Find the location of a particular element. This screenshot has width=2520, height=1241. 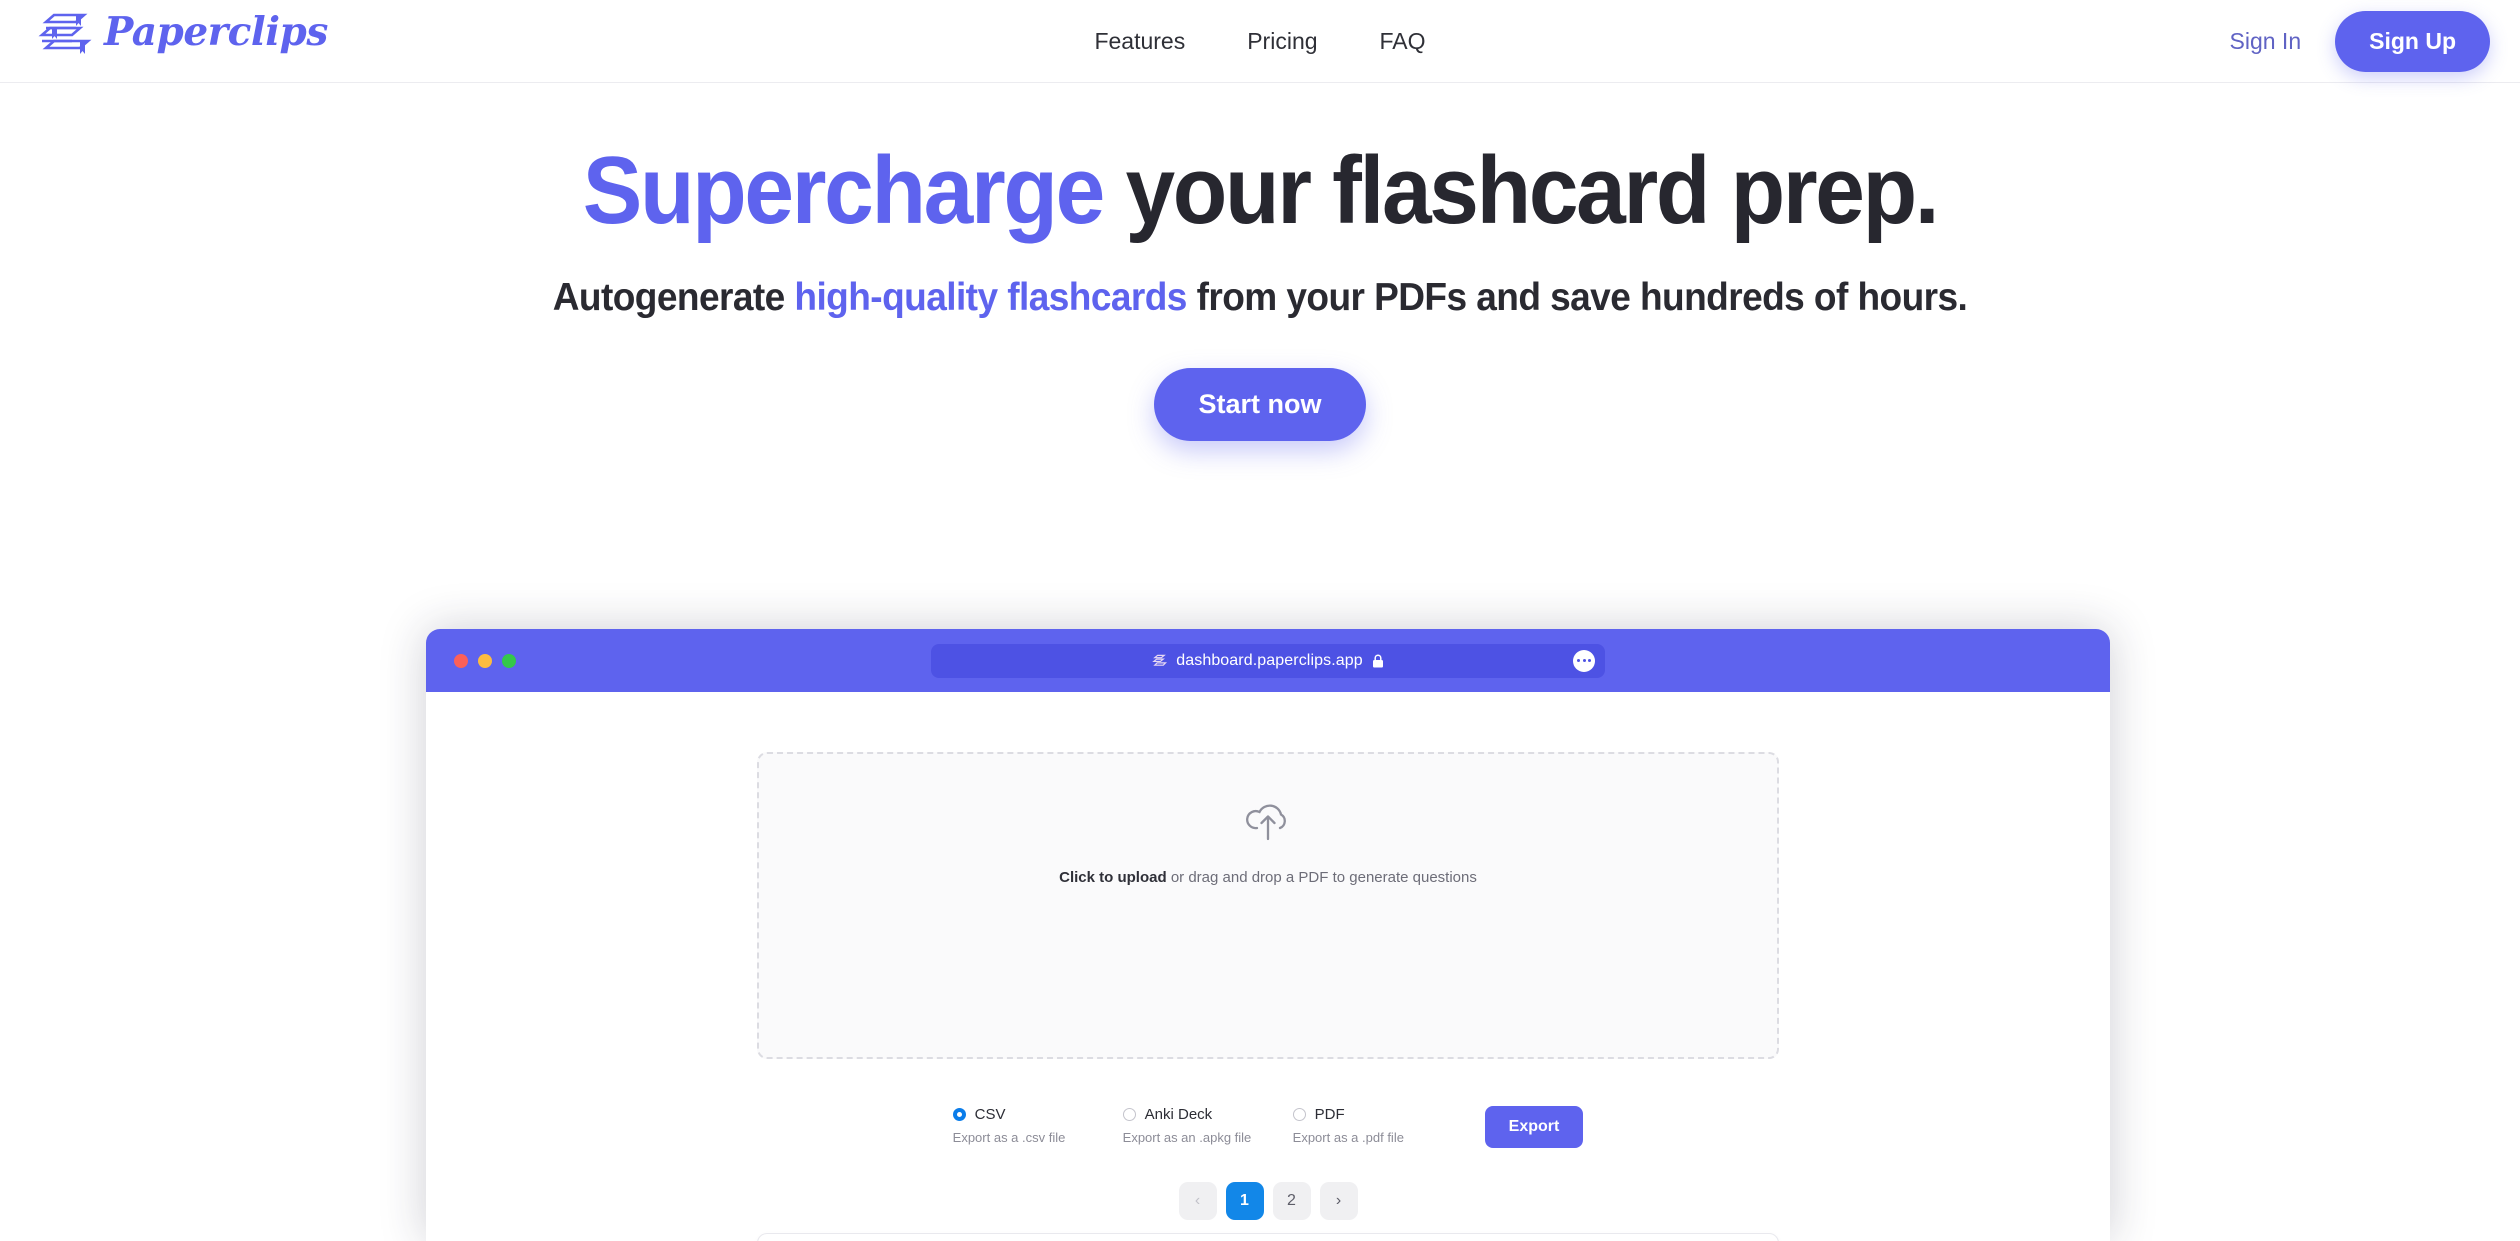

brand-name: Paperclips is located at coordinates (216, 31).